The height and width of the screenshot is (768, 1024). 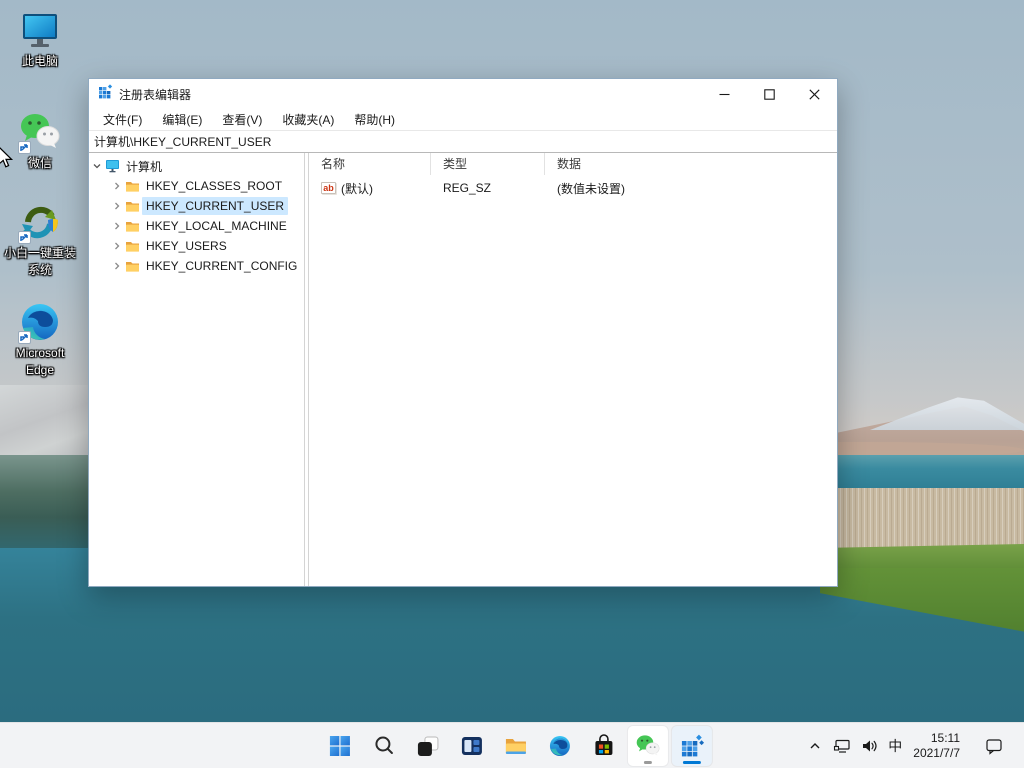 I want to click on reg-sz-icon: ab, so click(x=328, y=188).